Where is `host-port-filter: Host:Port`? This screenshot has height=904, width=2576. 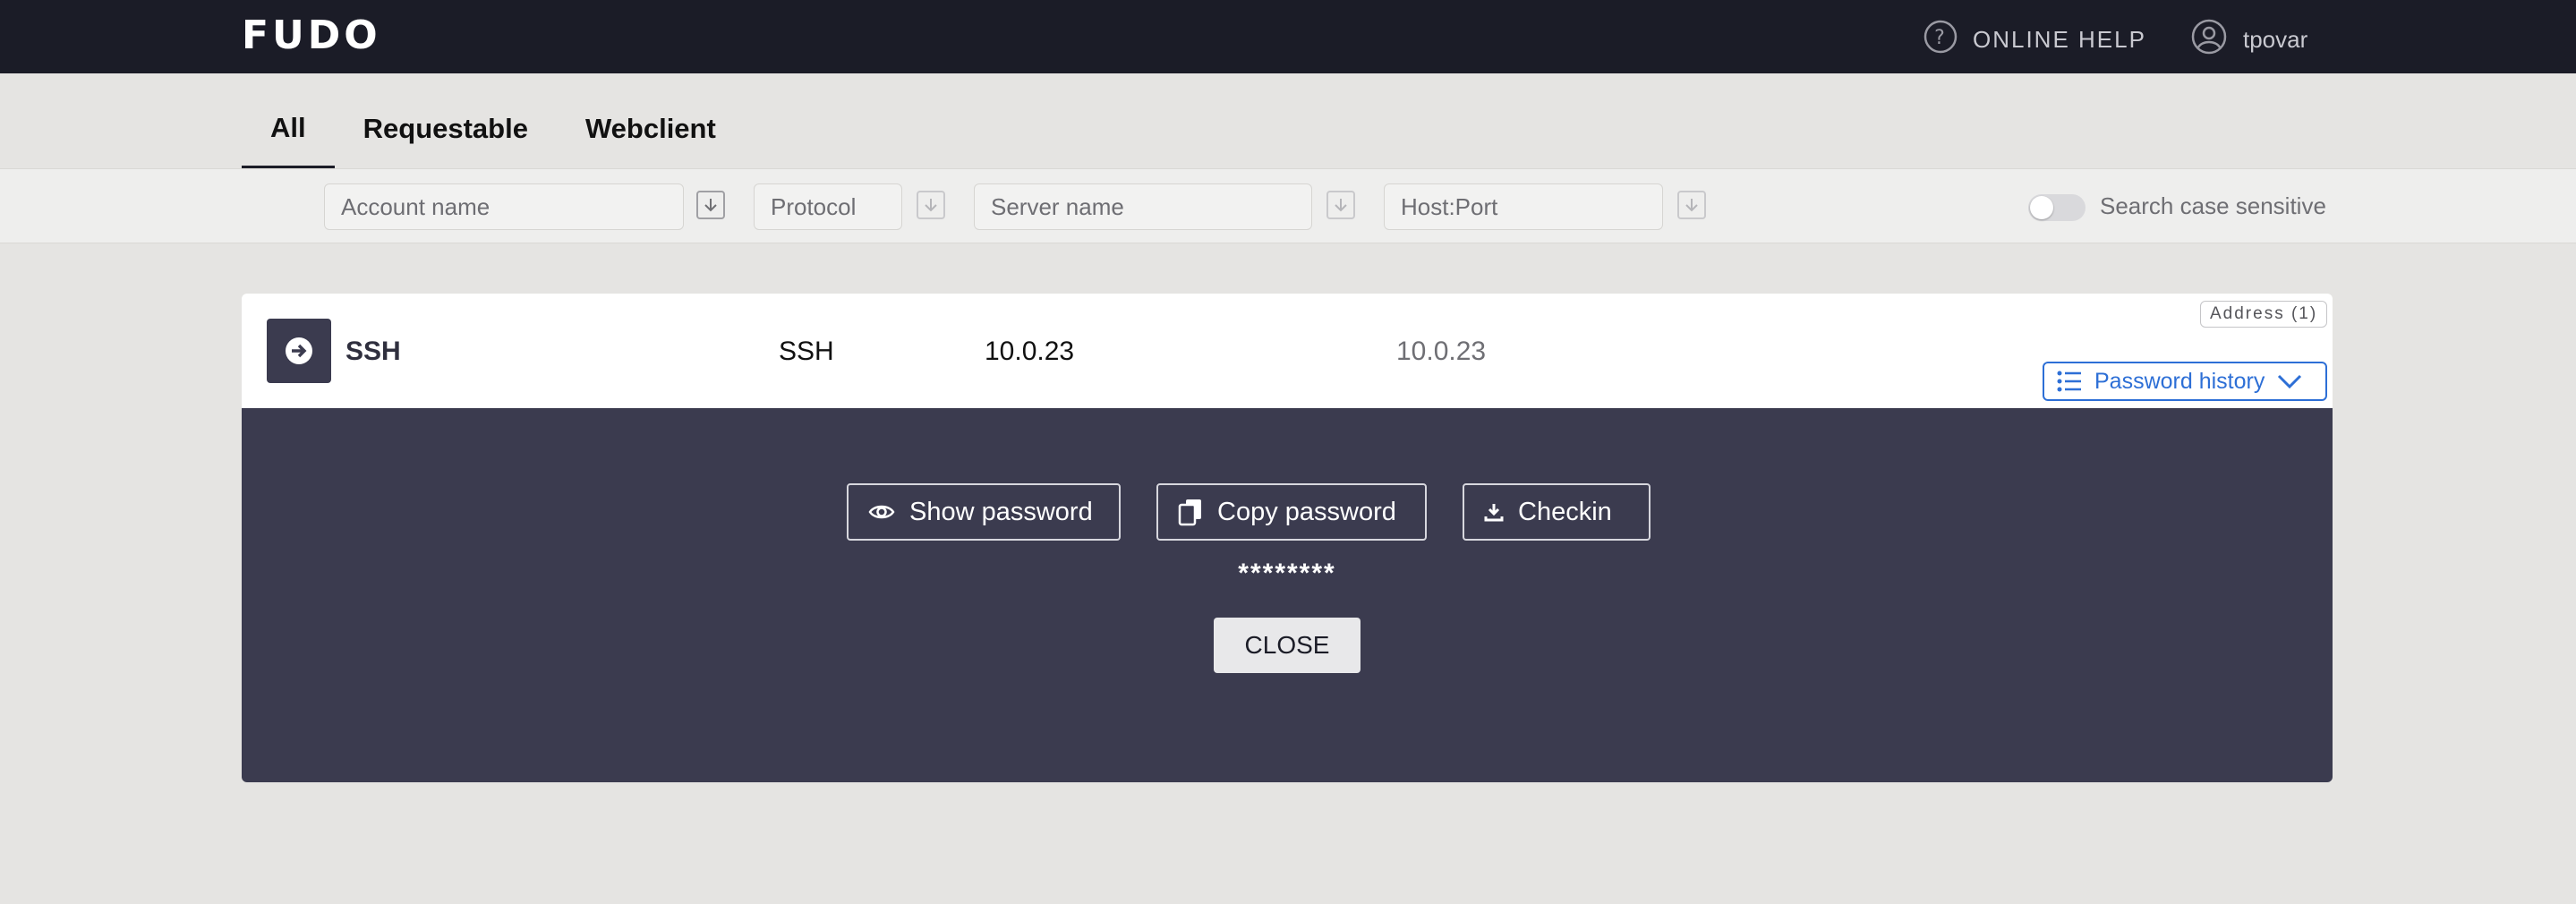 host-port-filter: Host:Port is located at coordinates (1523, 206).